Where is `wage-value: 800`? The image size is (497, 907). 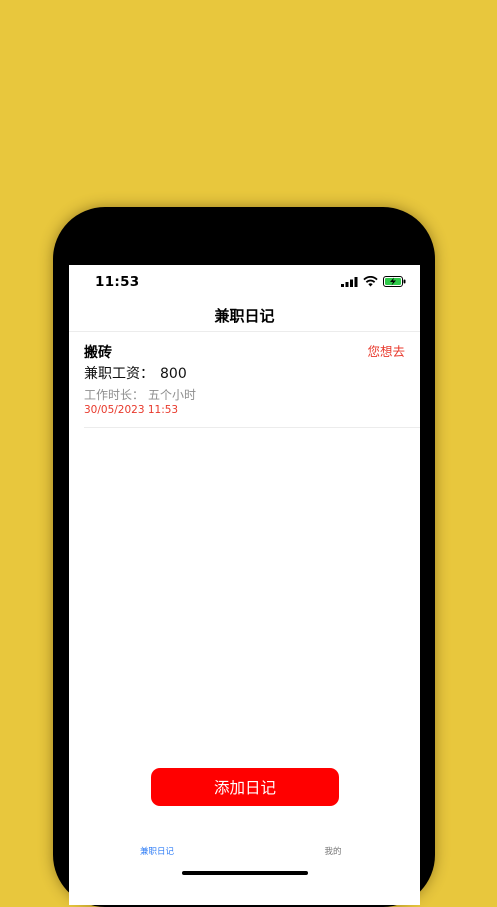
wage-value: 800 is located at coordinates (173, 374).